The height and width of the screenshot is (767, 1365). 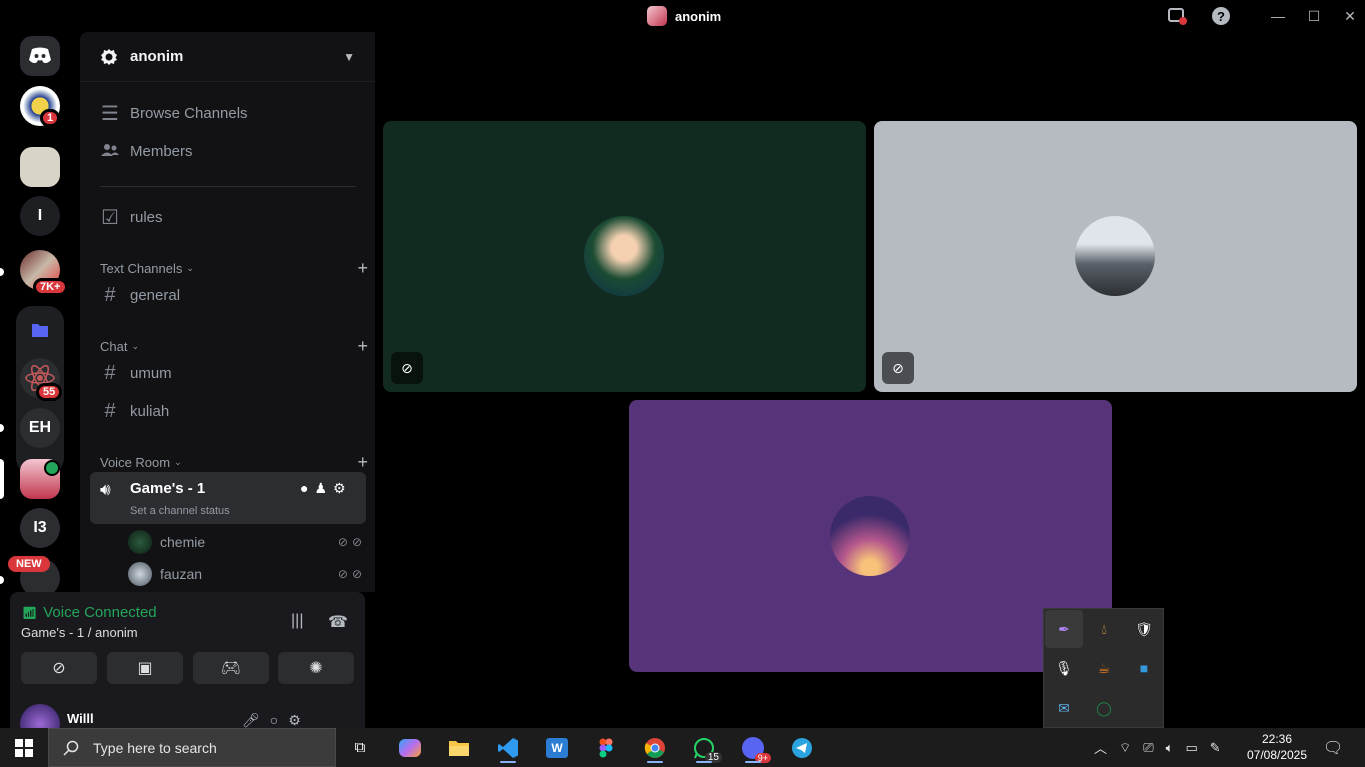 What do you see at coordinates (228, 186) in the screenshot?
I see `divider` at bounding box center [228, 186].